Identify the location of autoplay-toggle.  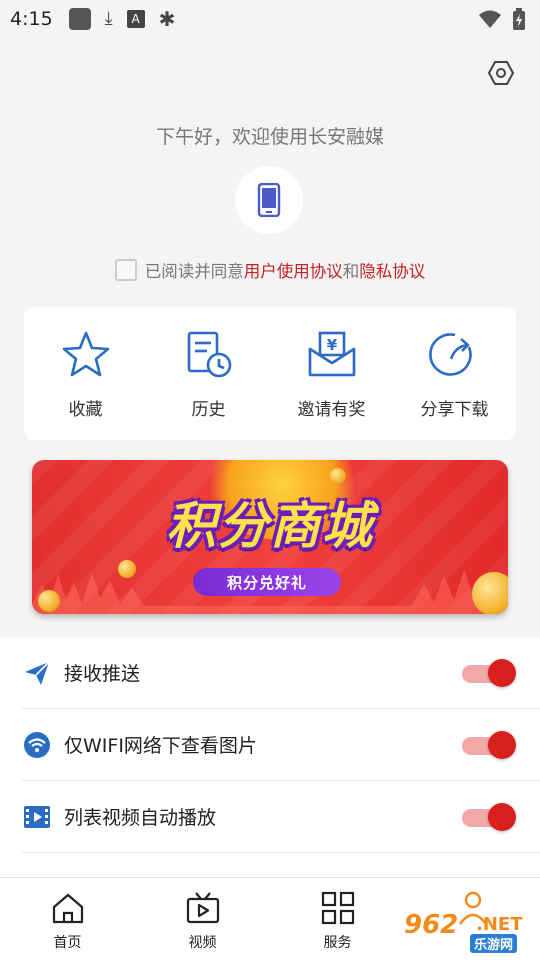
(489, 817).